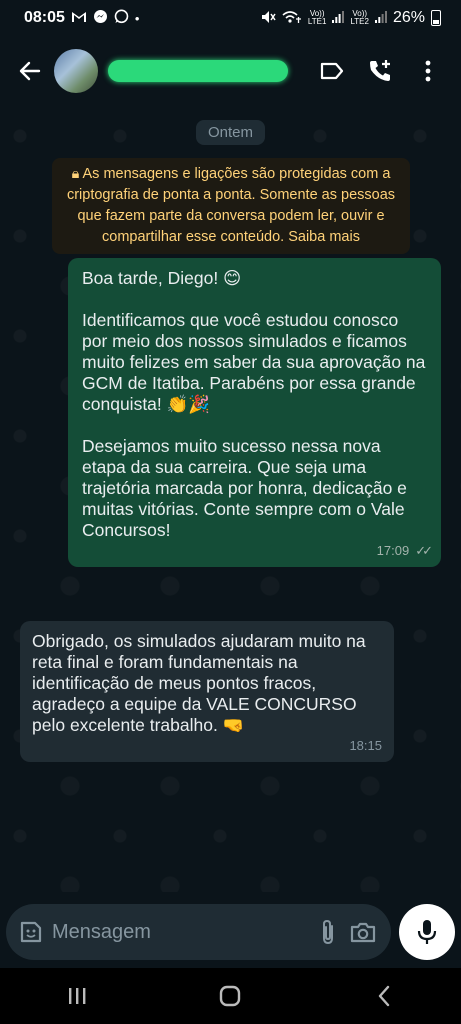  What do you see at coordinates (162, 278) in the screenshot?
I see `message-paragraph: Boa tarde, Diego! 😊` at bounding box center [162, 278].